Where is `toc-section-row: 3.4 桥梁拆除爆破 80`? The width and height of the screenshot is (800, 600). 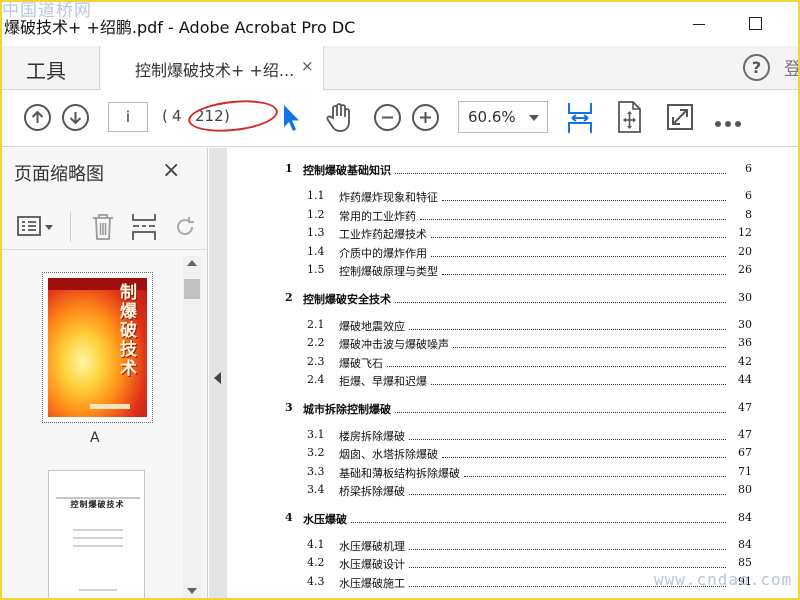 toc-section-row: 3.4 桥梁拆除爆破 80 is located at coordinates (512, 492).